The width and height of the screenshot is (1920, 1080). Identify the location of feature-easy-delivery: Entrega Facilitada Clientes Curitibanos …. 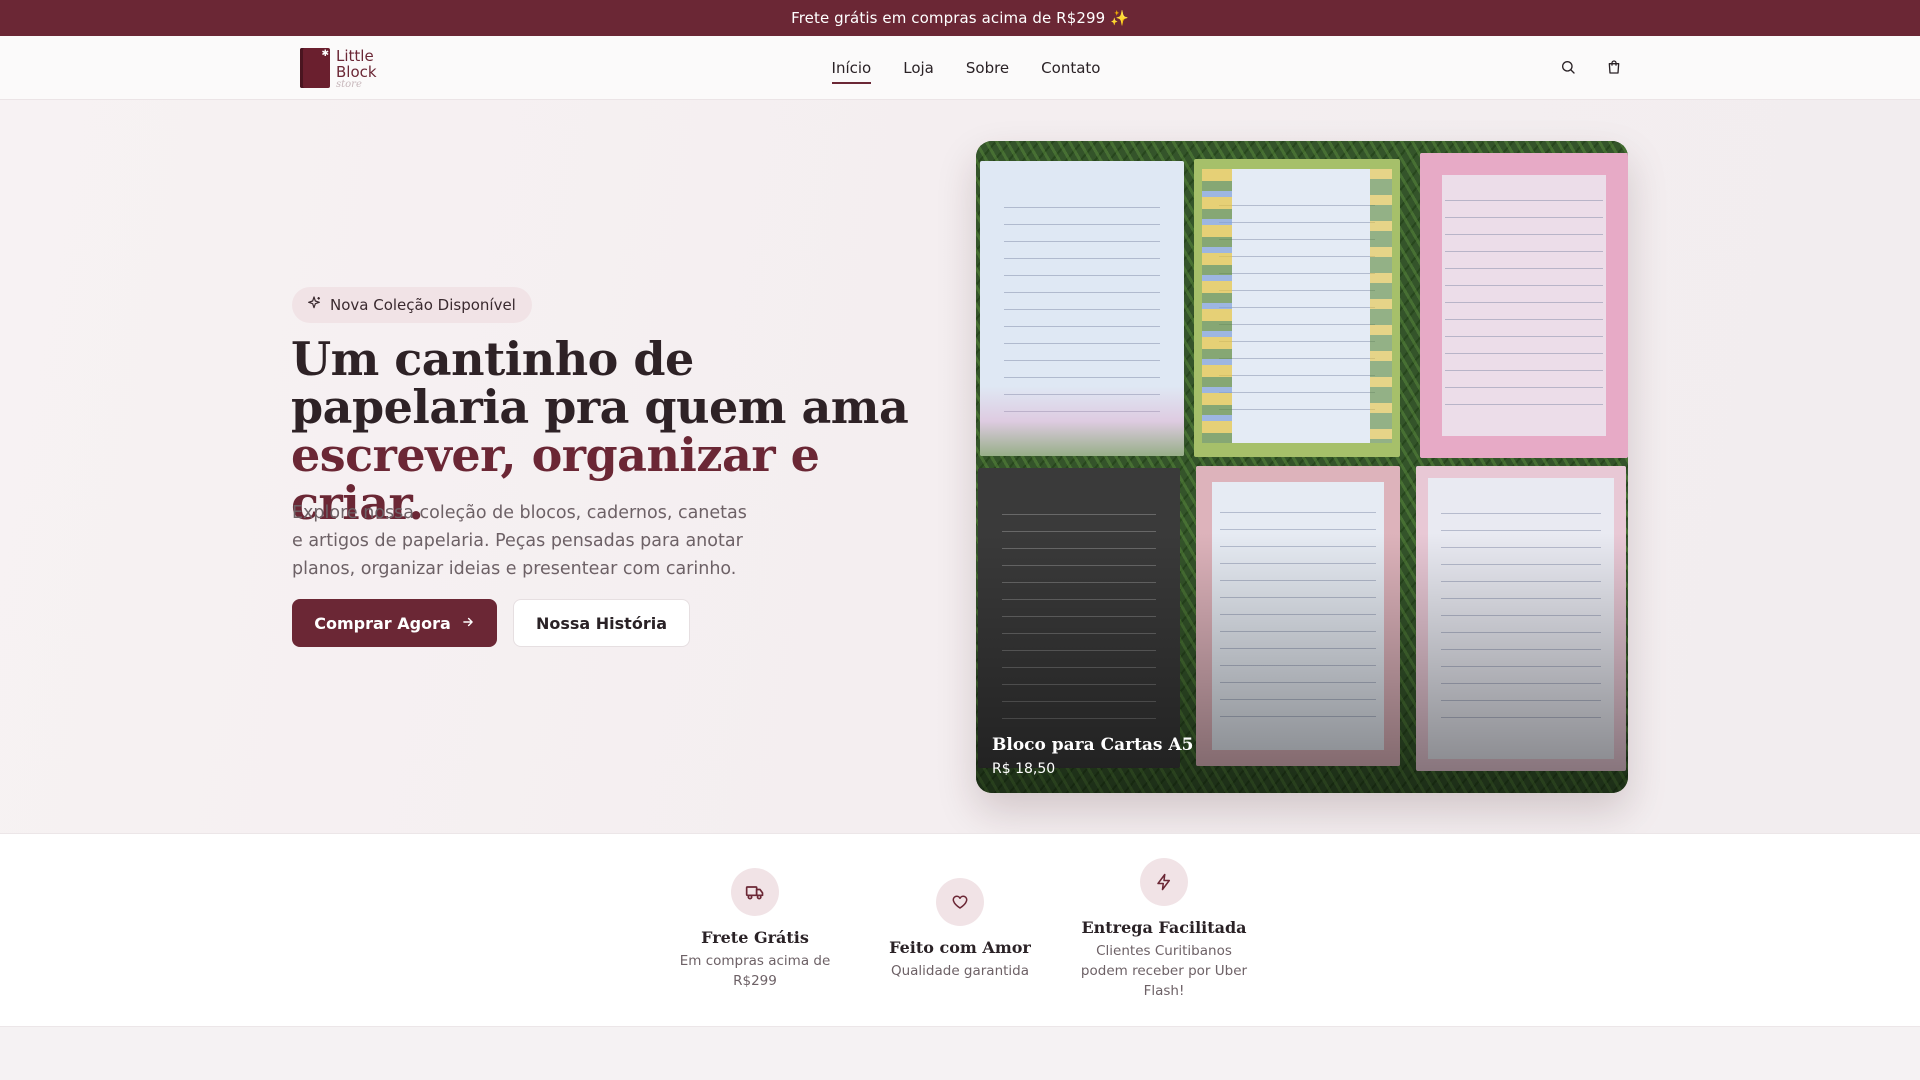
(1164, 929).